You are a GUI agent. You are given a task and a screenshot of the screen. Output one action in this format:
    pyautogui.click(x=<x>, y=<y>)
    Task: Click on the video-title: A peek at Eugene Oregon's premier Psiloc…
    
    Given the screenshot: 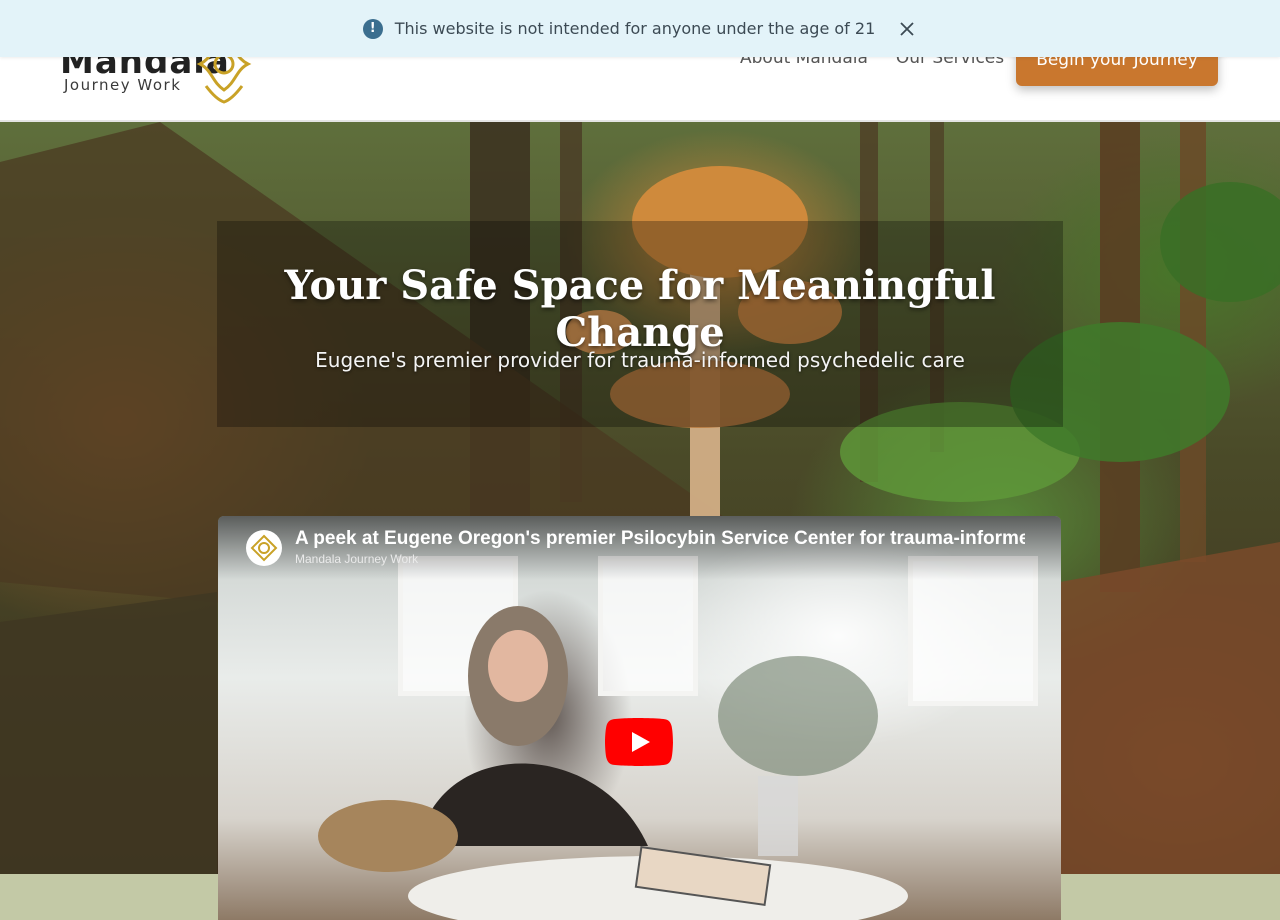 What is the action you would take?
    pyautogui.click(x=660, y=539)
    